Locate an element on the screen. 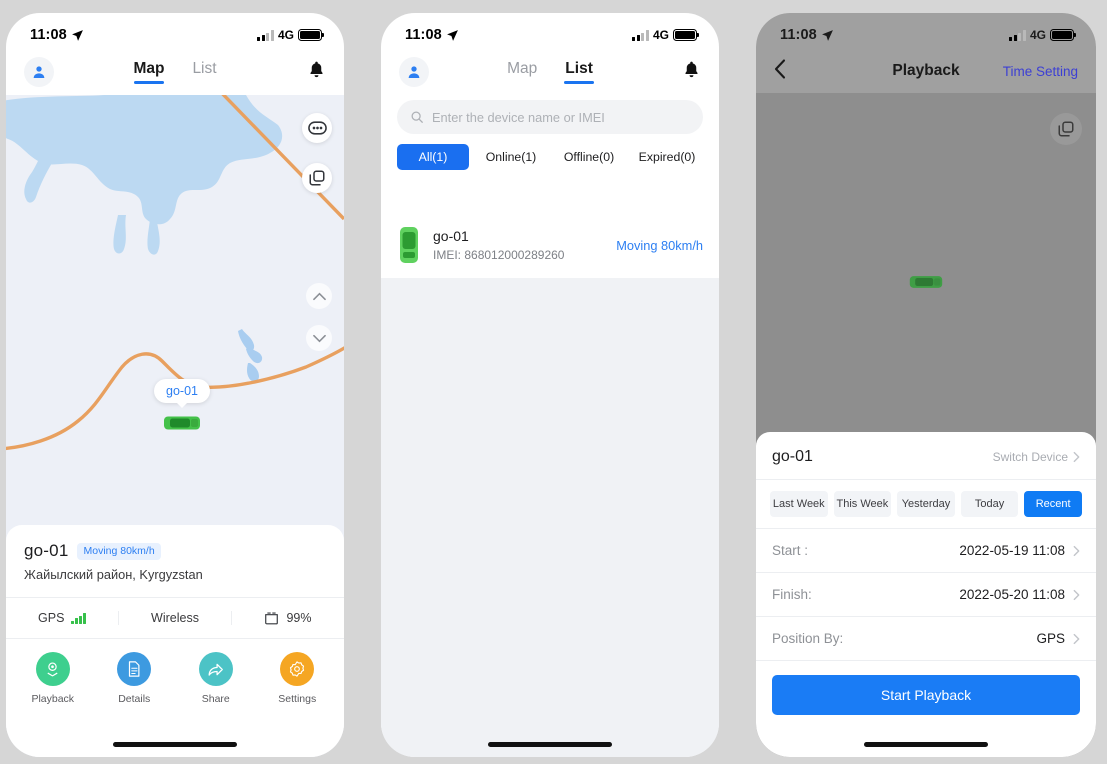 The image size is (1107, 764). zoom-out-button is located at coordinates (319, 338).